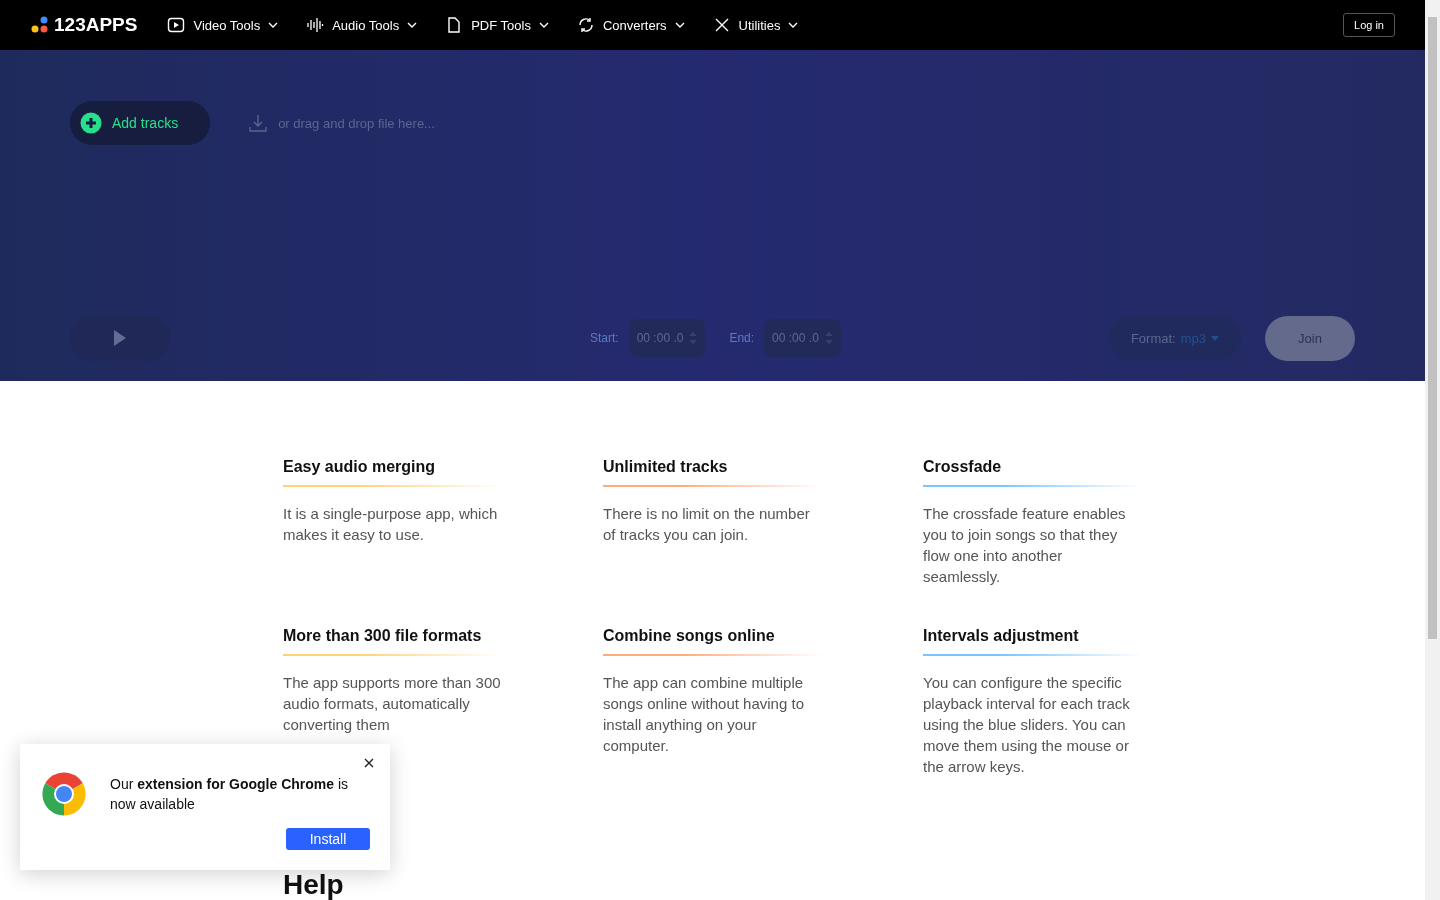  What do you see at coordinates (91, 123) in the screenshot?
I see `plus-icon` at bounding box center [91, 123].